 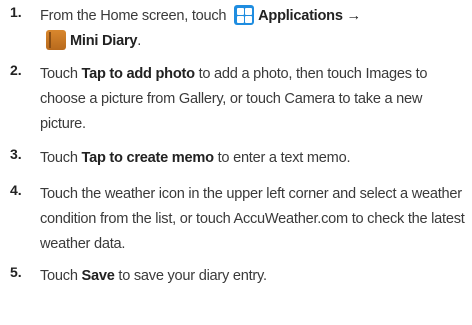 What do you see at coordinates (16, 272) in the screenshot?
I see `step-number: 5.` at bounding box center [16, 272].